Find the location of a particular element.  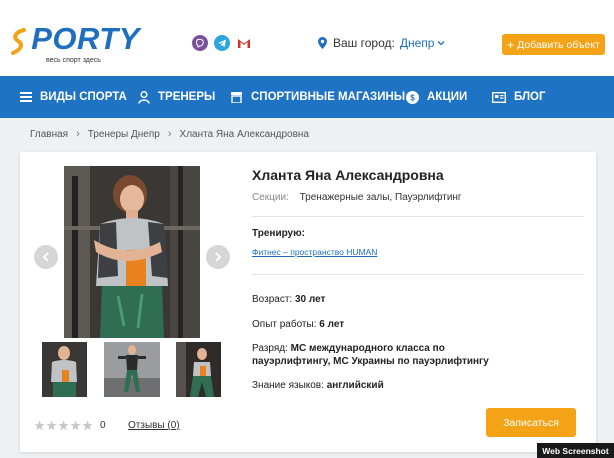

nav-item-label: БЛОГ is located at coordinates (530, 97).